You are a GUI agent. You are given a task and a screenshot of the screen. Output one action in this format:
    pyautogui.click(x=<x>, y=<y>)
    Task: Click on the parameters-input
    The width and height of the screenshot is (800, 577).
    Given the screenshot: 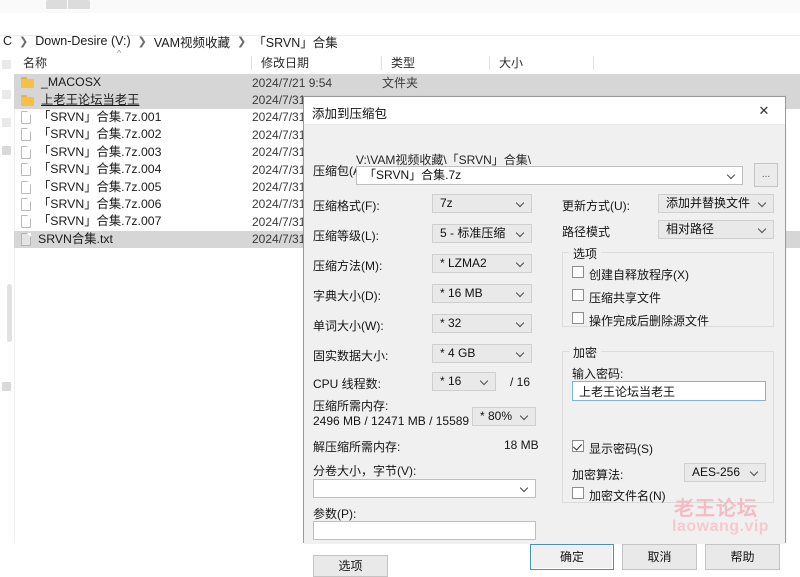 What is the action you would take?
    pyautogui.click(x=424, y=530)
    